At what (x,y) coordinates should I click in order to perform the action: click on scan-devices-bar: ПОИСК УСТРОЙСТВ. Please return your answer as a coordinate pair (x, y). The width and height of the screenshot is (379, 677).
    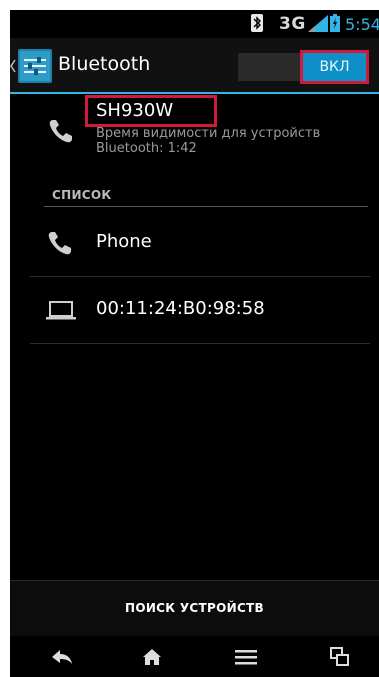
    Looking at the image, I should click on (194, 608).